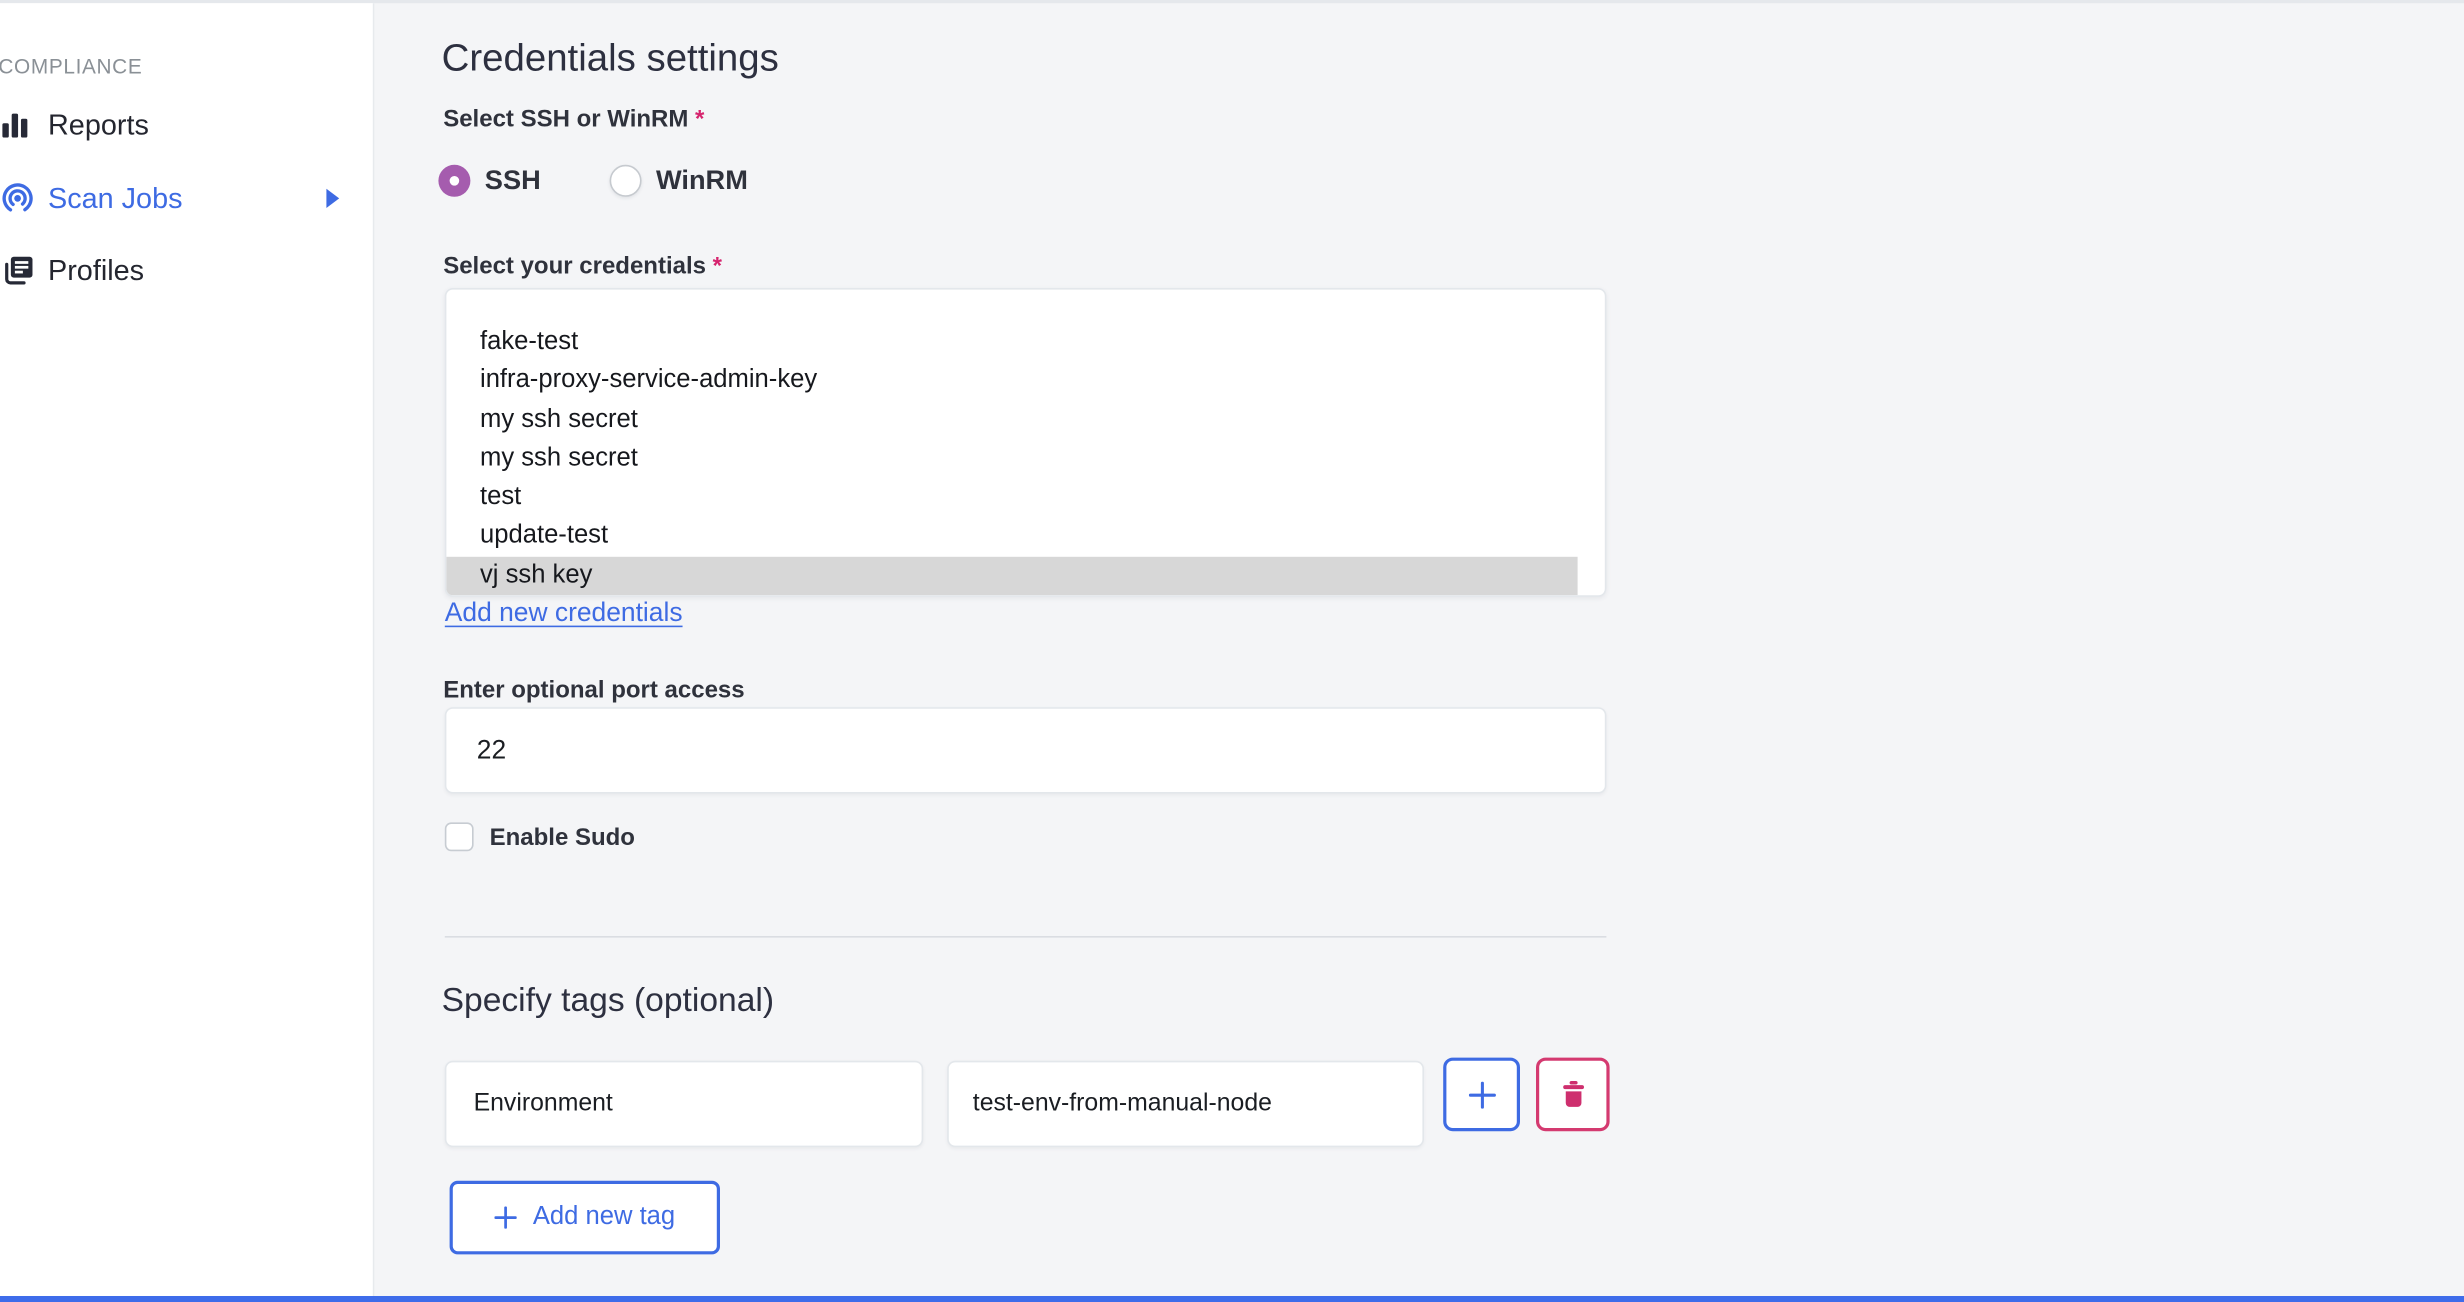 This screenshot has width=2464, height=1302. Describe the element at coordinates (1011, 342) in the screenshot. I see `credential-option: fake-test` at that location.